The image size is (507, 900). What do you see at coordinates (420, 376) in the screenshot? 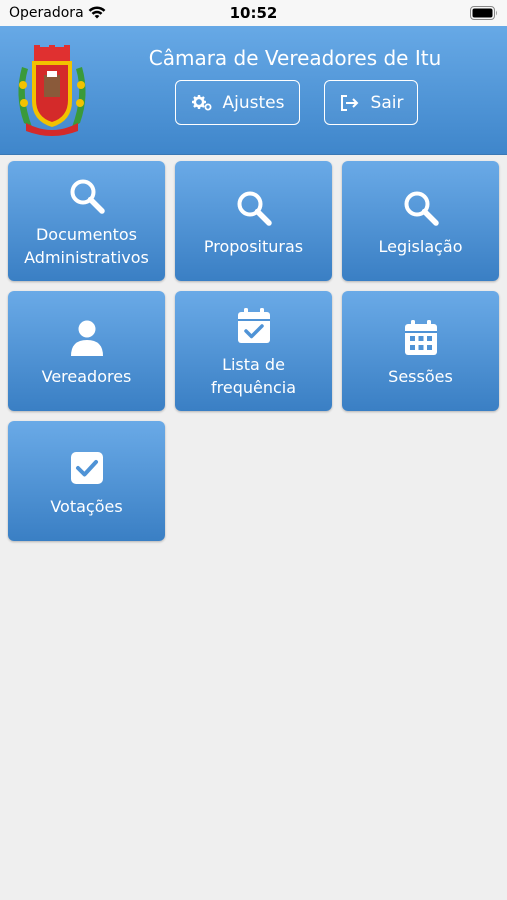
I see `tile-label: Sessões` at bounding box center [420, 376].